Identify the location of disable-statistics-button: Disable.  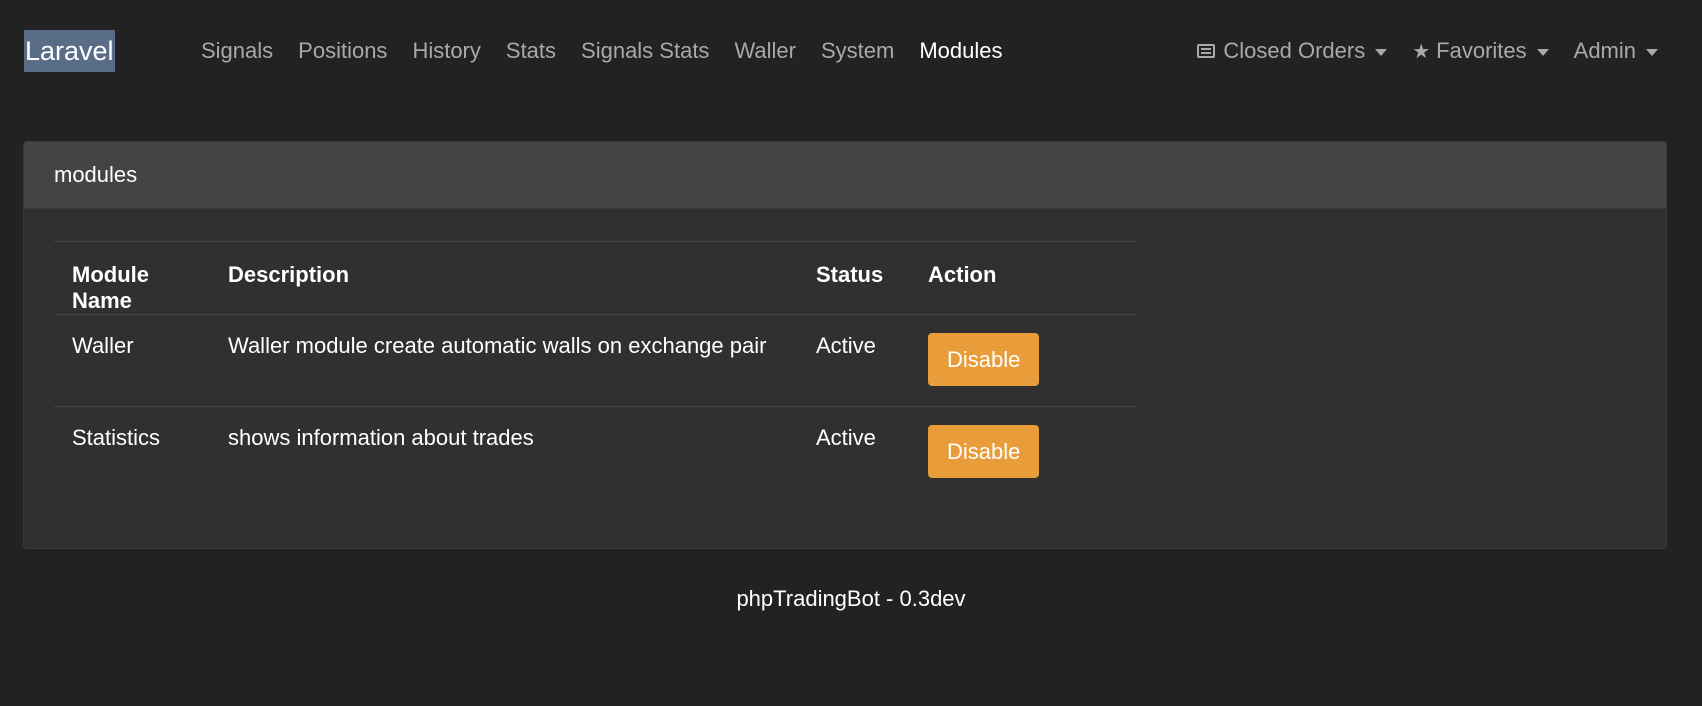
(984, 451).